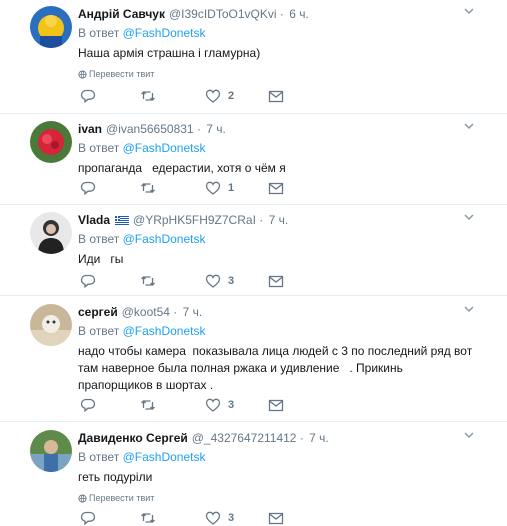 Image resolution: width=507 pixels, height=526 pixels. I want to click on tweet-text: геть подурiли, so click(115, 477).